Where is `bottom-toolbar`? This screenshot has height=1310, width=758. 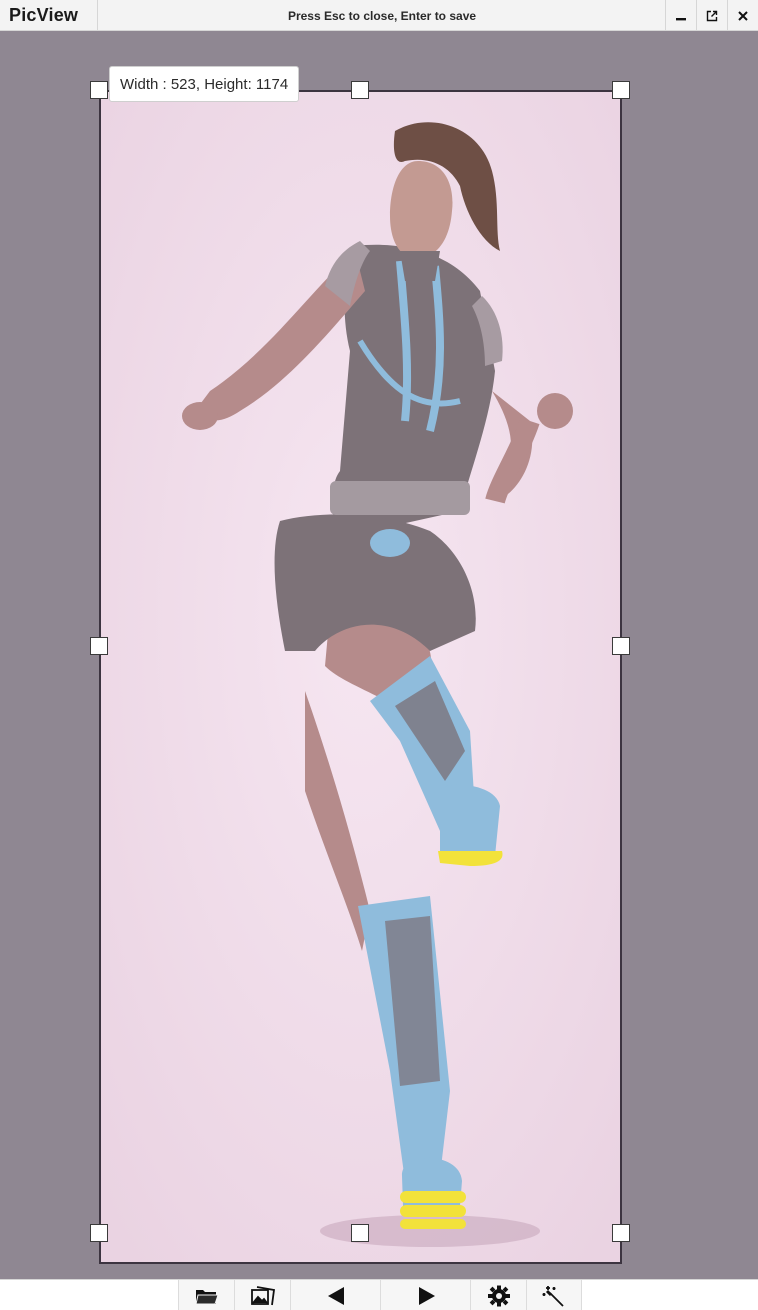
bottom-toolbar is located at coordinates (379, 1294).